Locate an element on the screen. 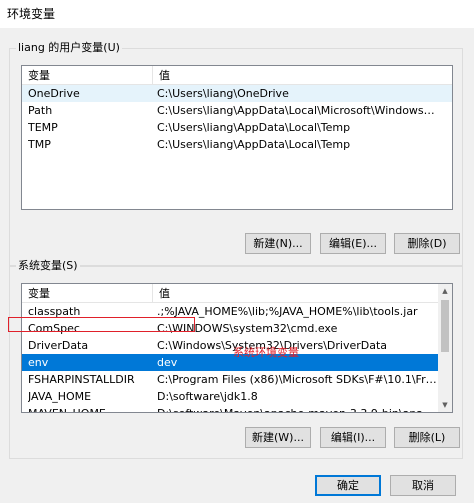 This screenshot has width=474, height=503. list-item: TEMP C:\Users\liang\AppData\Local\Temp is located at coordinates (237, 127).